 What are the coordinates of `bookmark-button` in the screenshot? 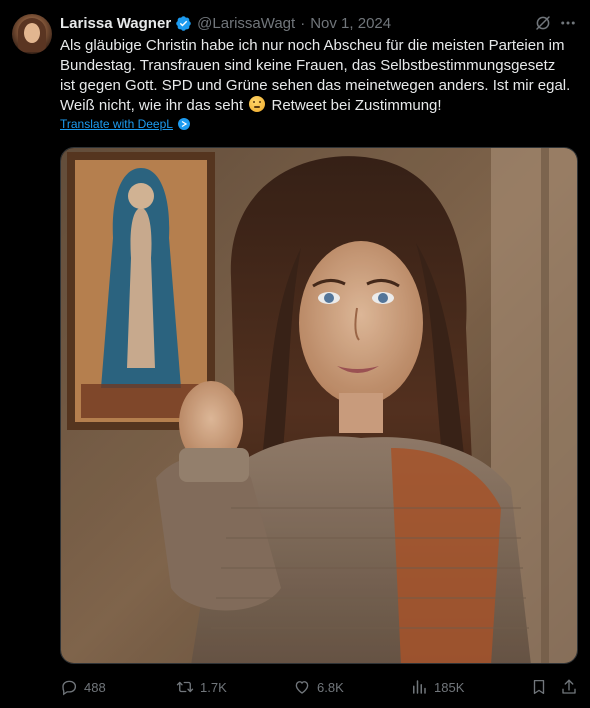 It's located at (539, 687).